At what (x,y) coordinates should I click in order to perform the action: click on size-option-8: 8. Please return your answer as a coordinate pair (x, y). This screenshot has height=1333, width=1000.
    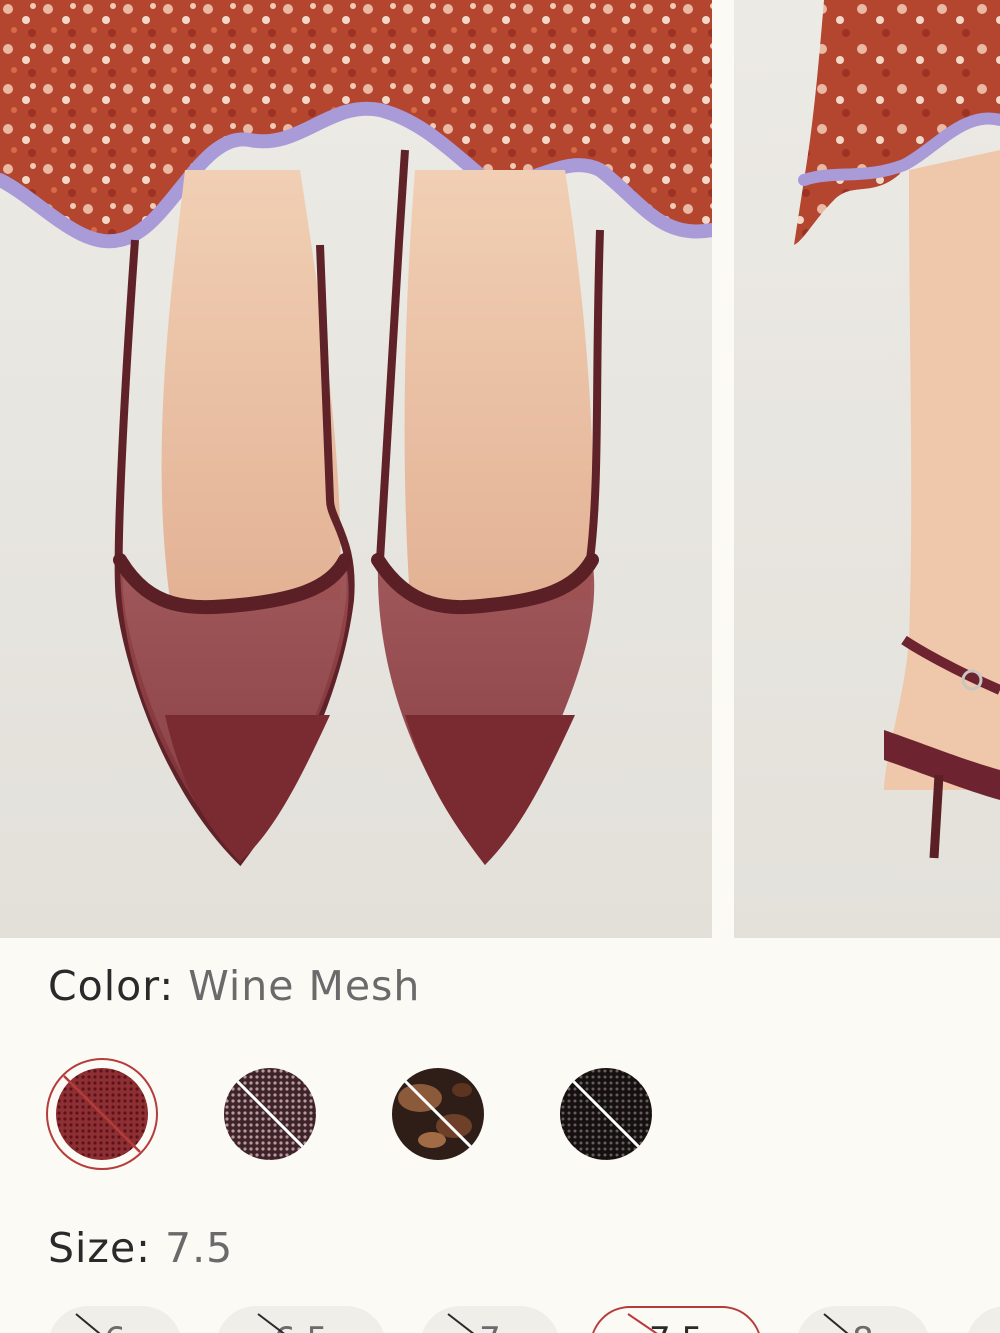
    Looking at the image, I should click on (863, 1319).